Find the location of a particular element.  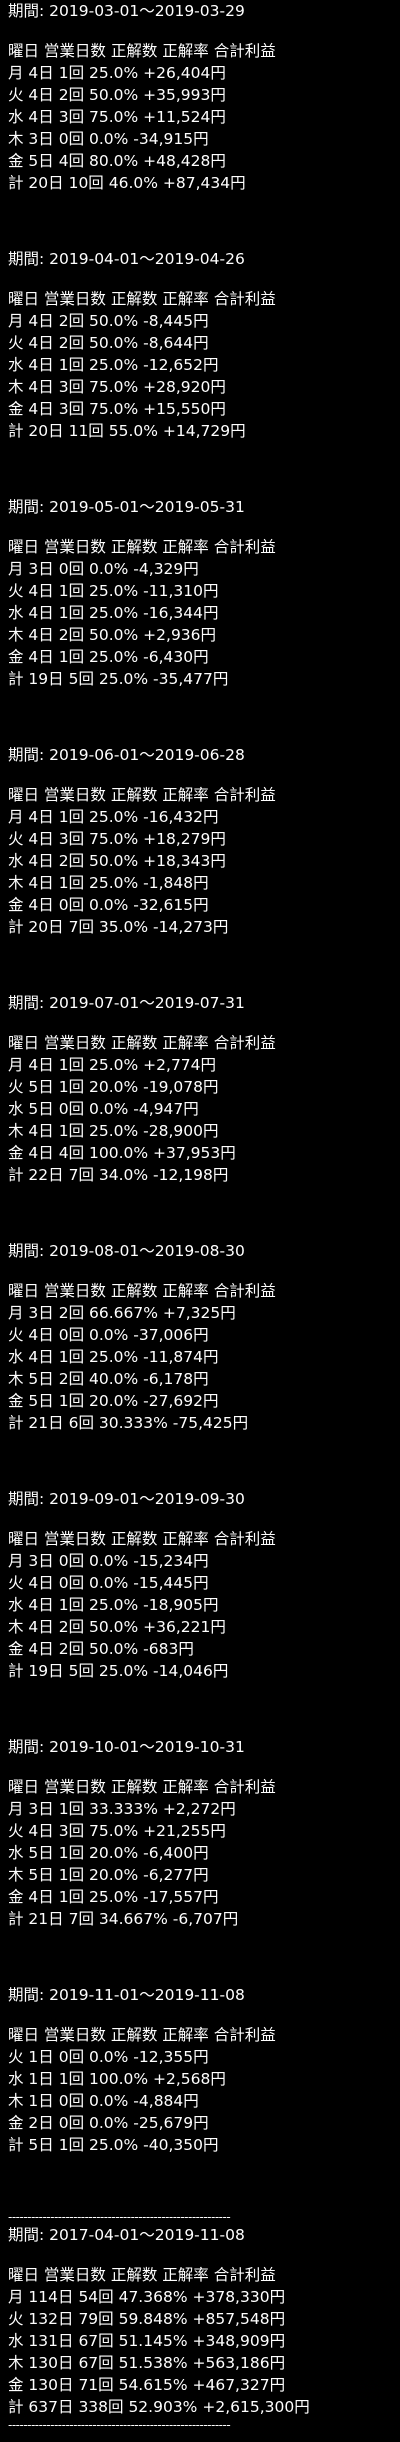

table-row: 水 4日 1回 25.0% -11,874円 is located at coordinates (113, 1357).